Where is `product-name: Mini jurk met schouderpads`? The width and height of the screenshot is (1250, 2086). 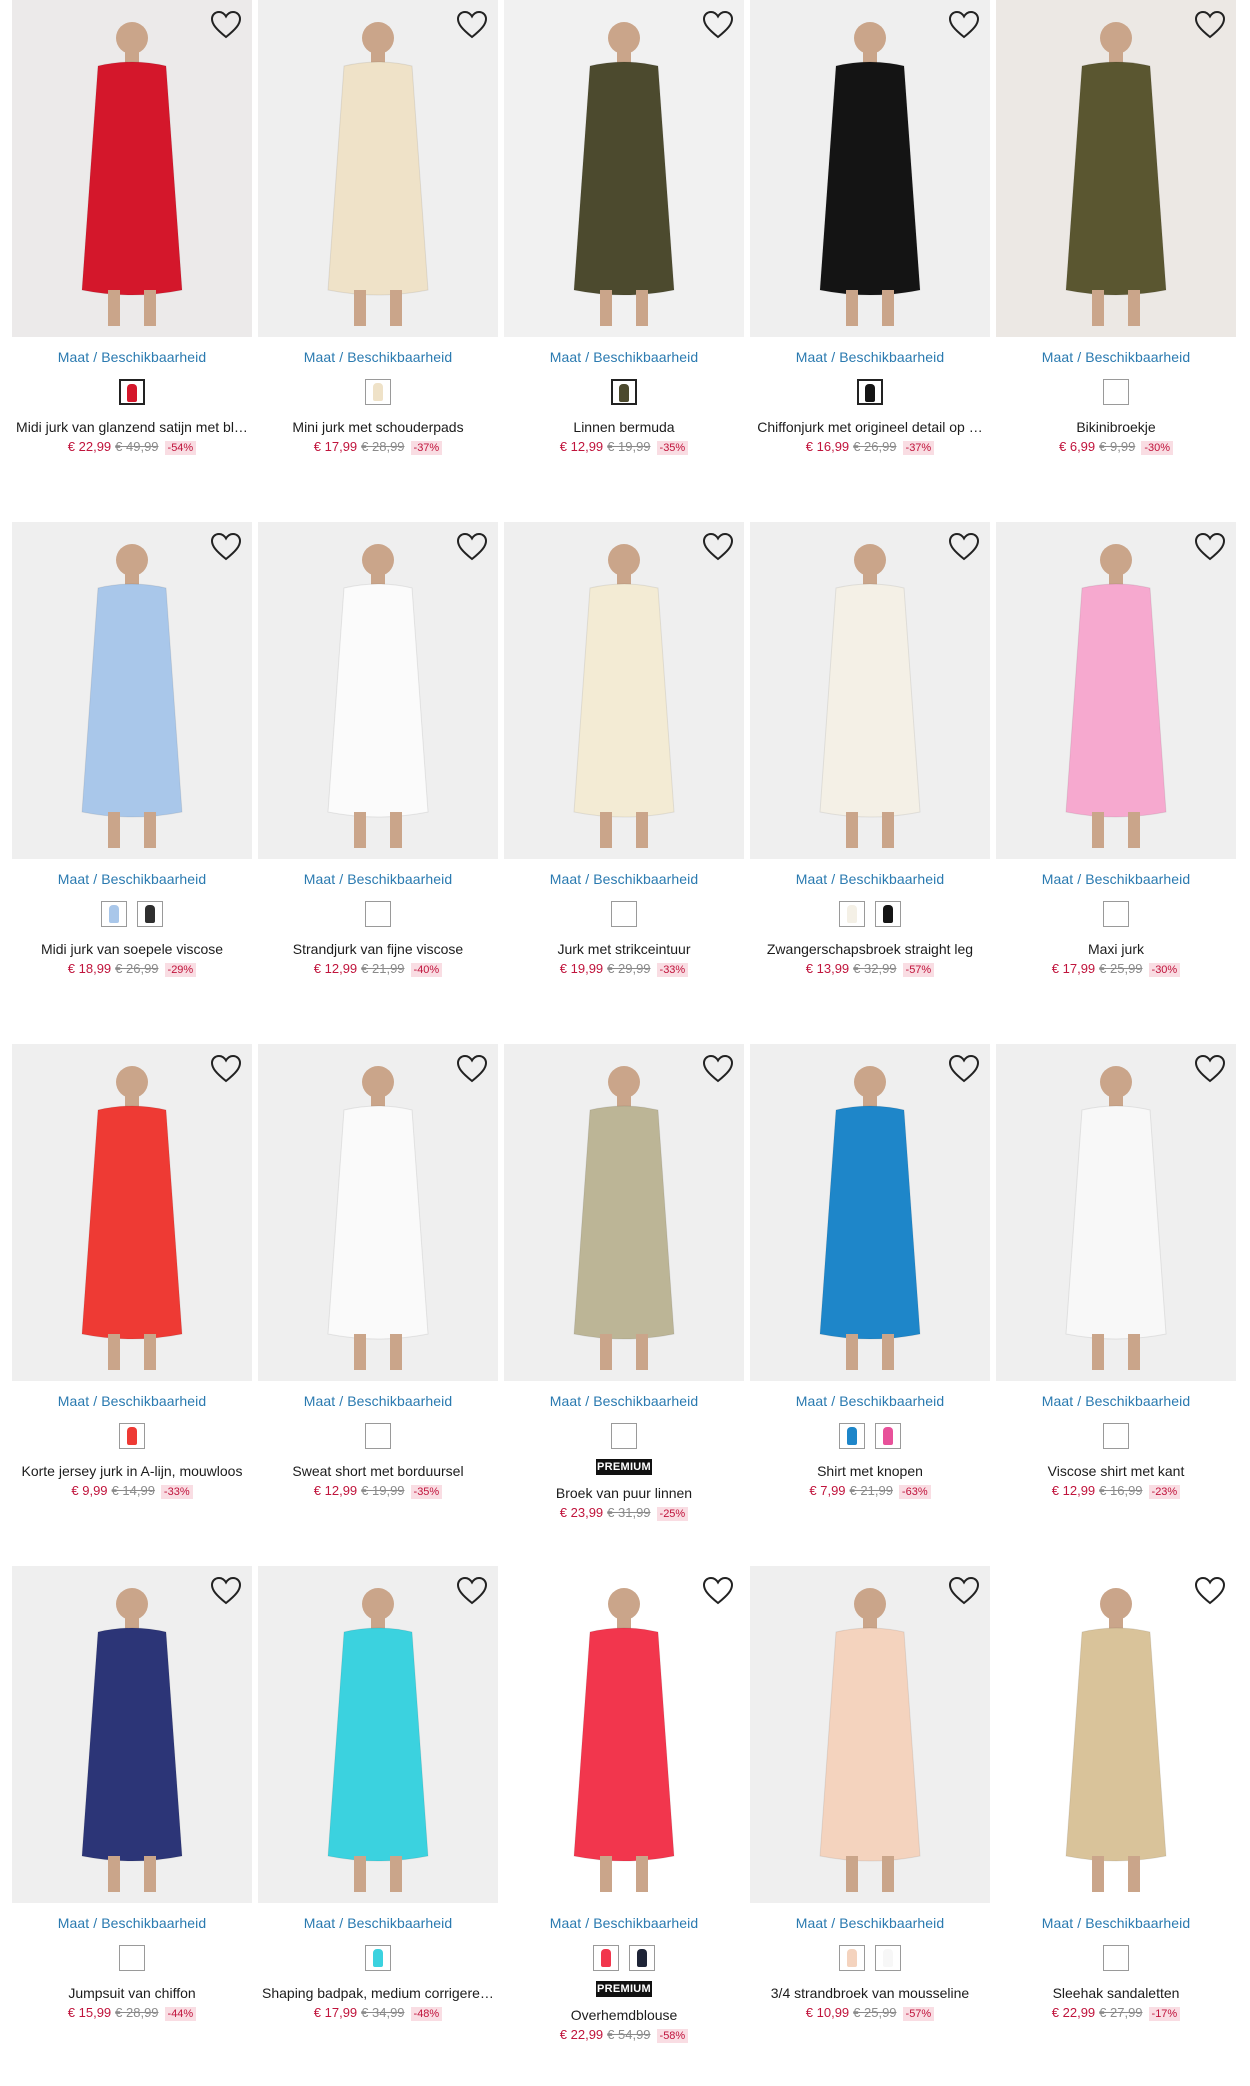
product-name: Mini jurk met schouderpads is located at coordinates (378, 427).